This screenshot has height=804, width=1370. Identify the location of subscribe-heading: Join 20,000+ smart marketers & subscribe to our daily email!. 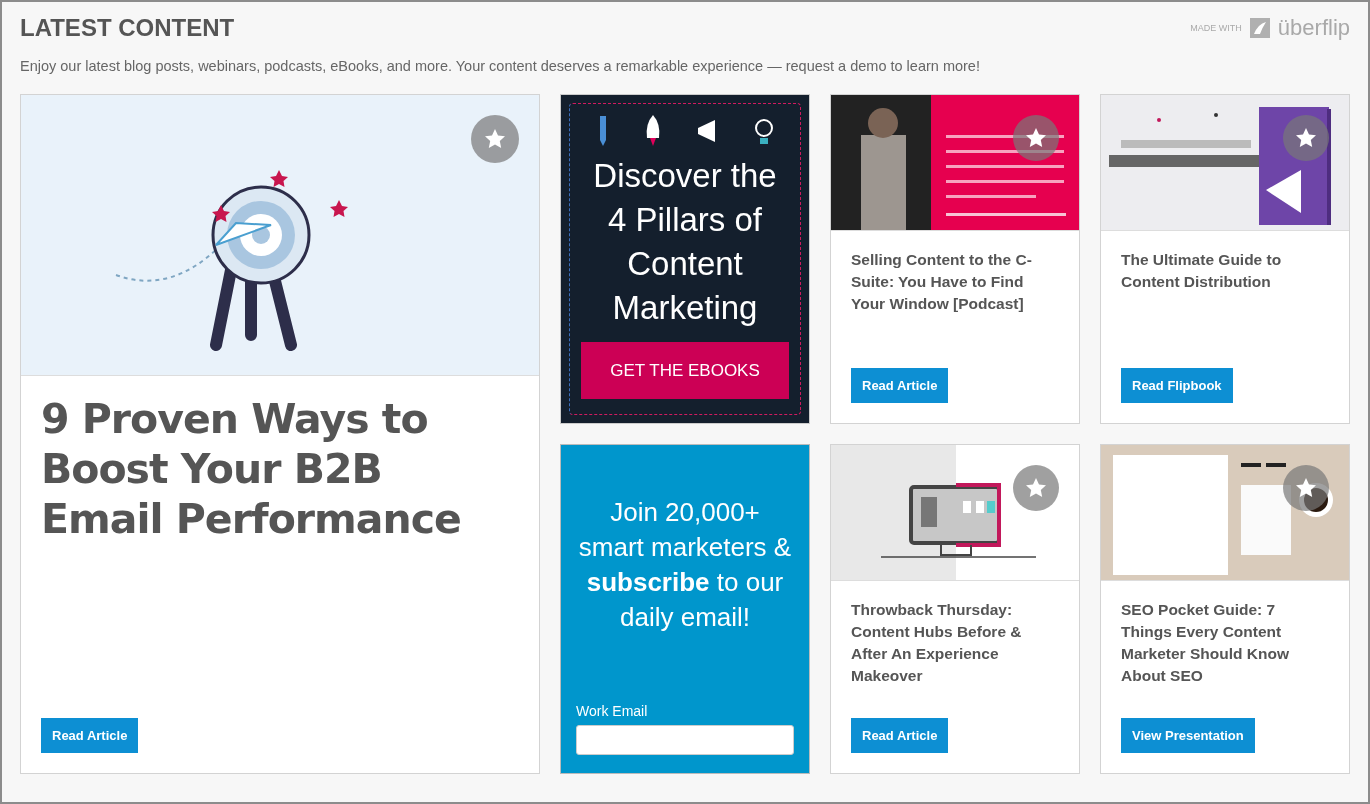
(685, 565).